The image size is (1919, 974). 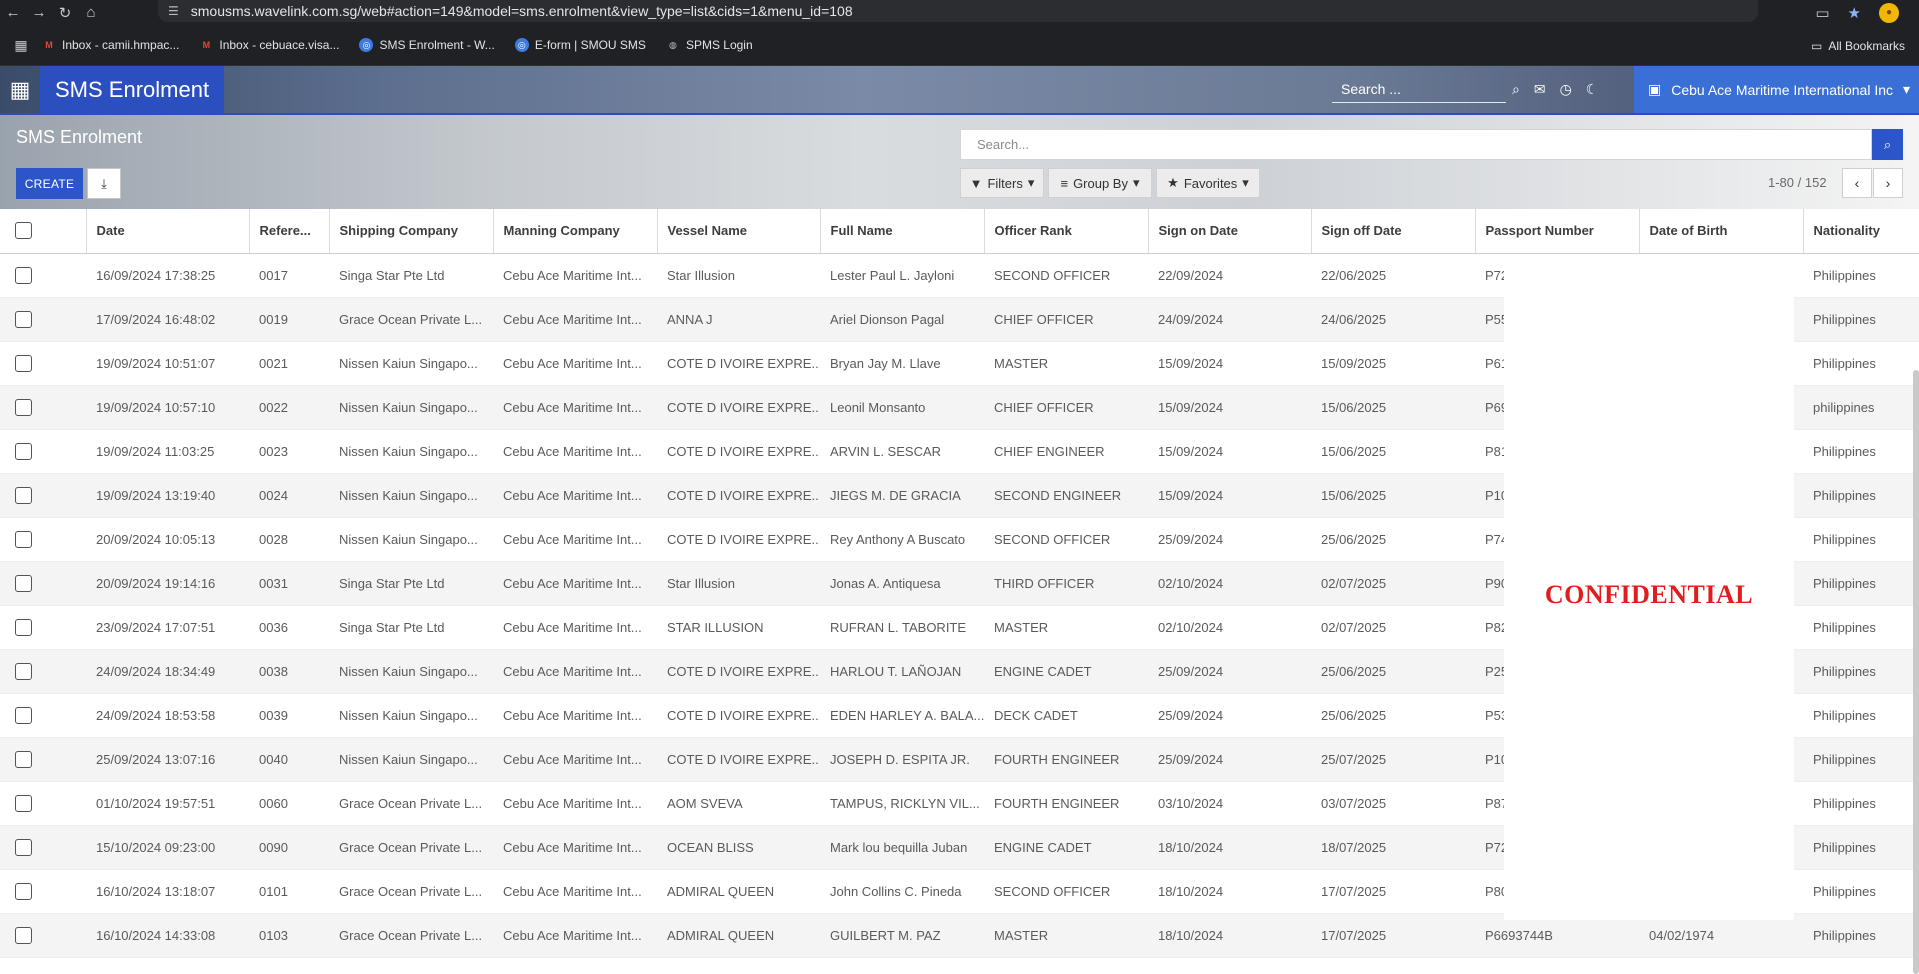 I want to click on select-all-checkbox, so click(x=43, y=231).